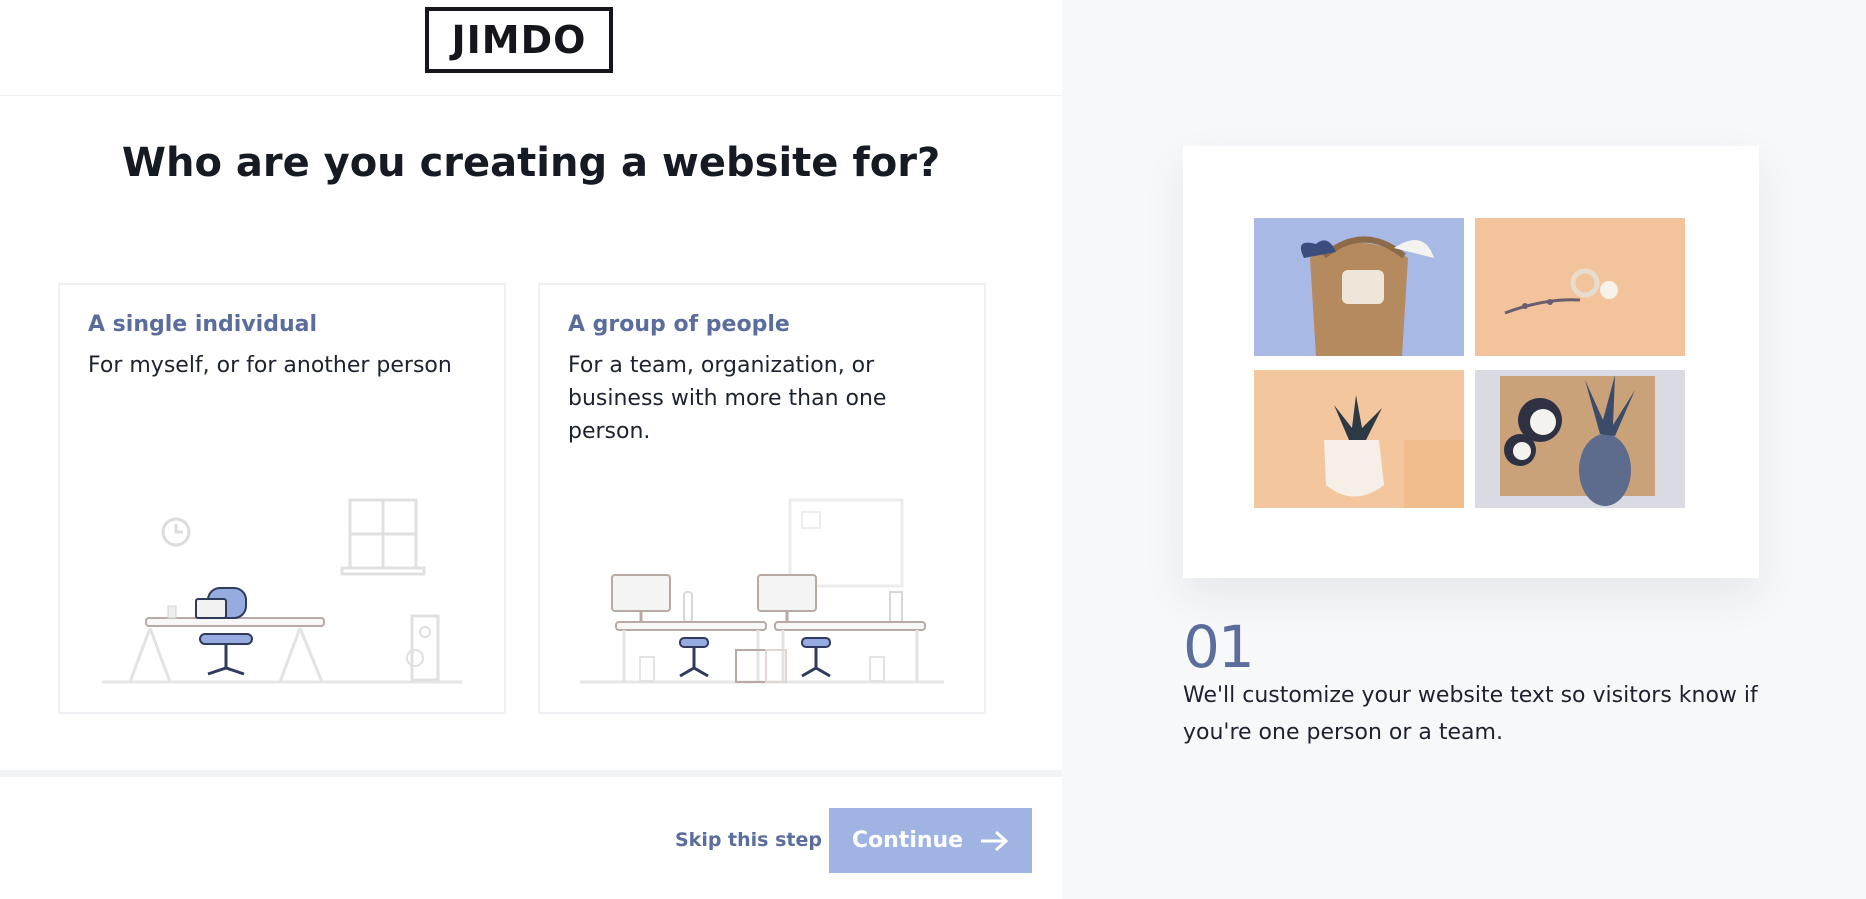  What do you see at coordinates (1359, 439) in the screenshot?
I see `plant-vase-photo` at bounding box center [1359, 439].